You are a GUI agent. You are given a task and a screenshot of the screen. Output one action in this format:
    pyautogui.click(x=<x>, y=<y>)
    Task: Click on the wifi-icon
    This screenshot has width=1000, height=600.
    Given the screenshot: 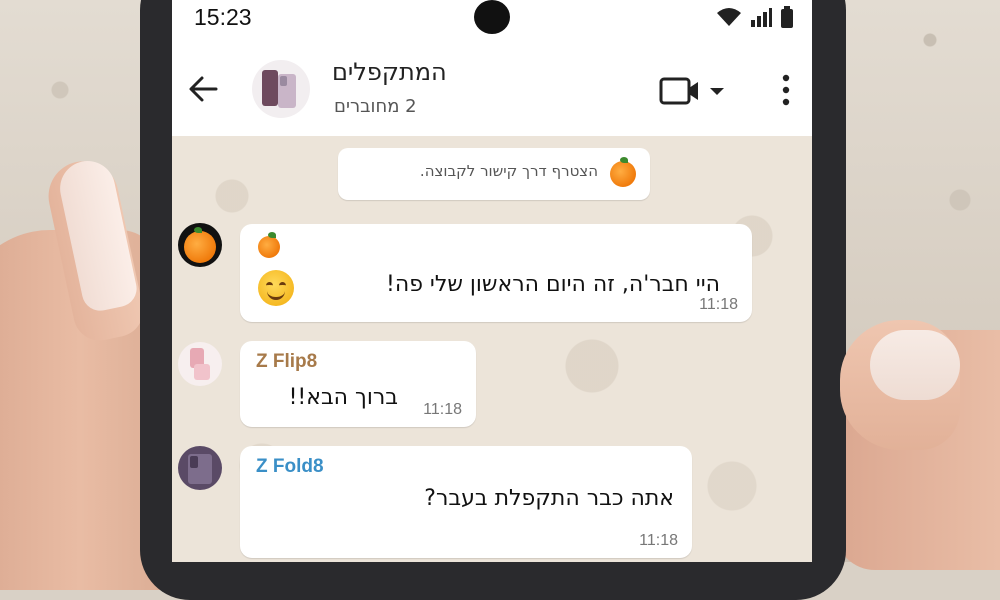 What is the action you would take?
    pyautogui.click(x=729, y=17)
    